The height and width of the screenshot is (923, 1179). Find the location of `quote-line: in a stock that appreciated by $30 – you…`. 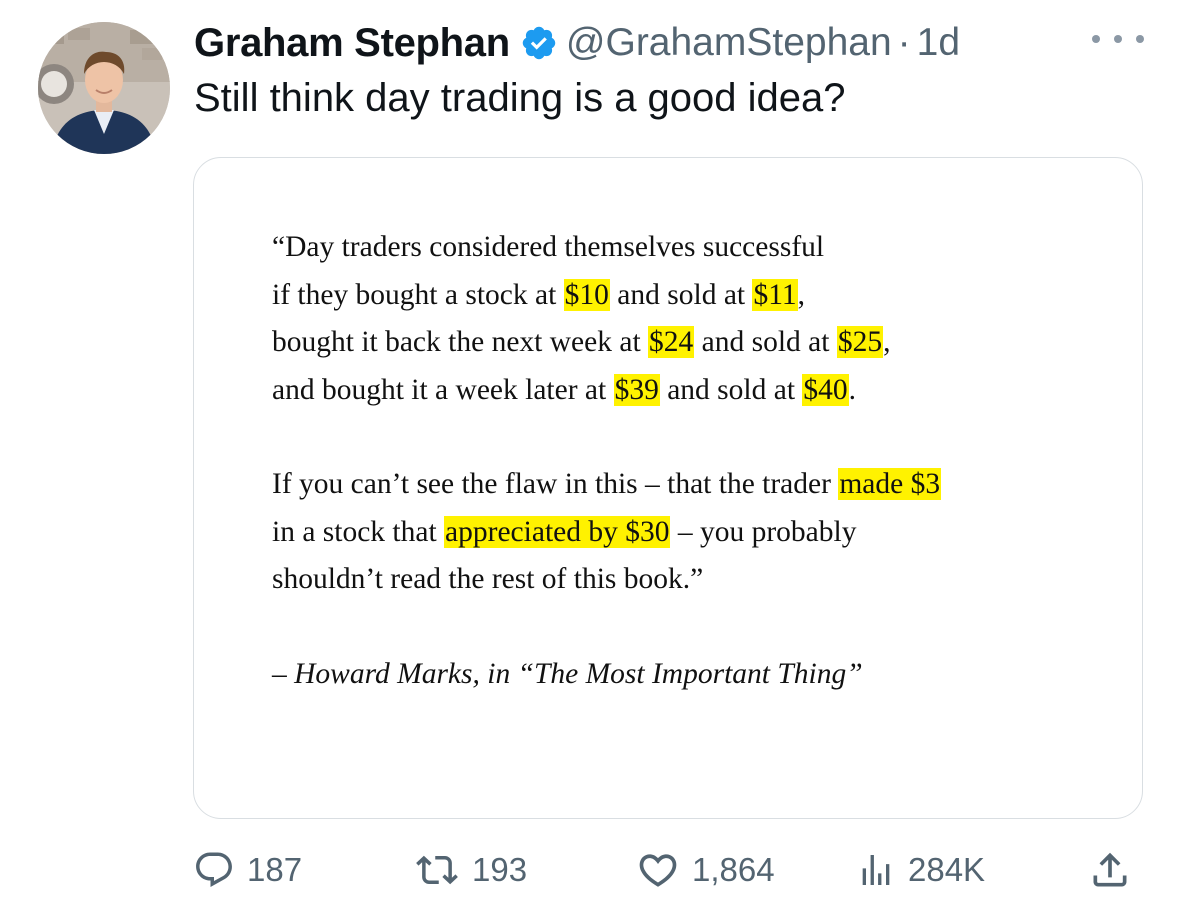

quote-line: in a stock that appreciated by $30 – you… is located at coordinates (682, 533).